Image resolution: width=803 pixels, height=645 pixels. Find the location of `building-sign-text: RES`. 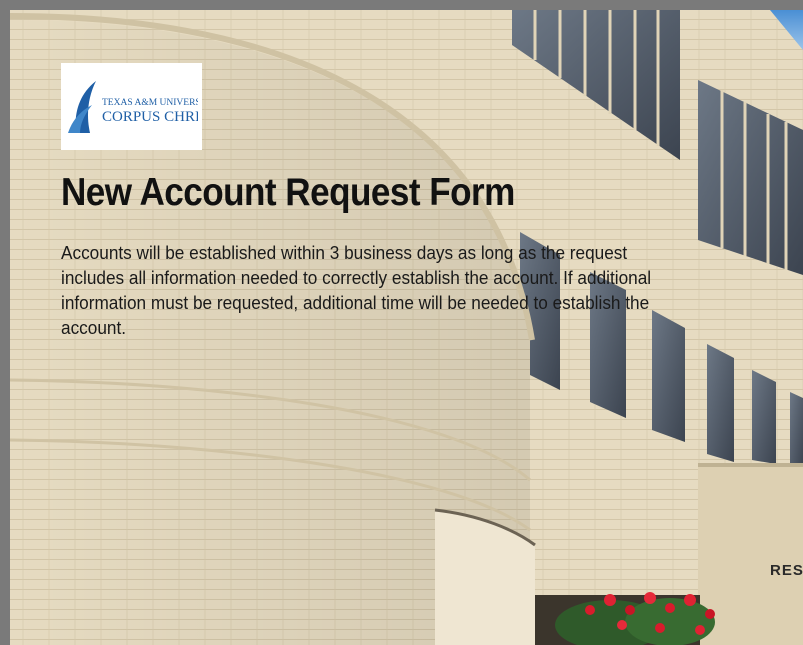

building-sign-text: RES is located at coordinates (786, 570).